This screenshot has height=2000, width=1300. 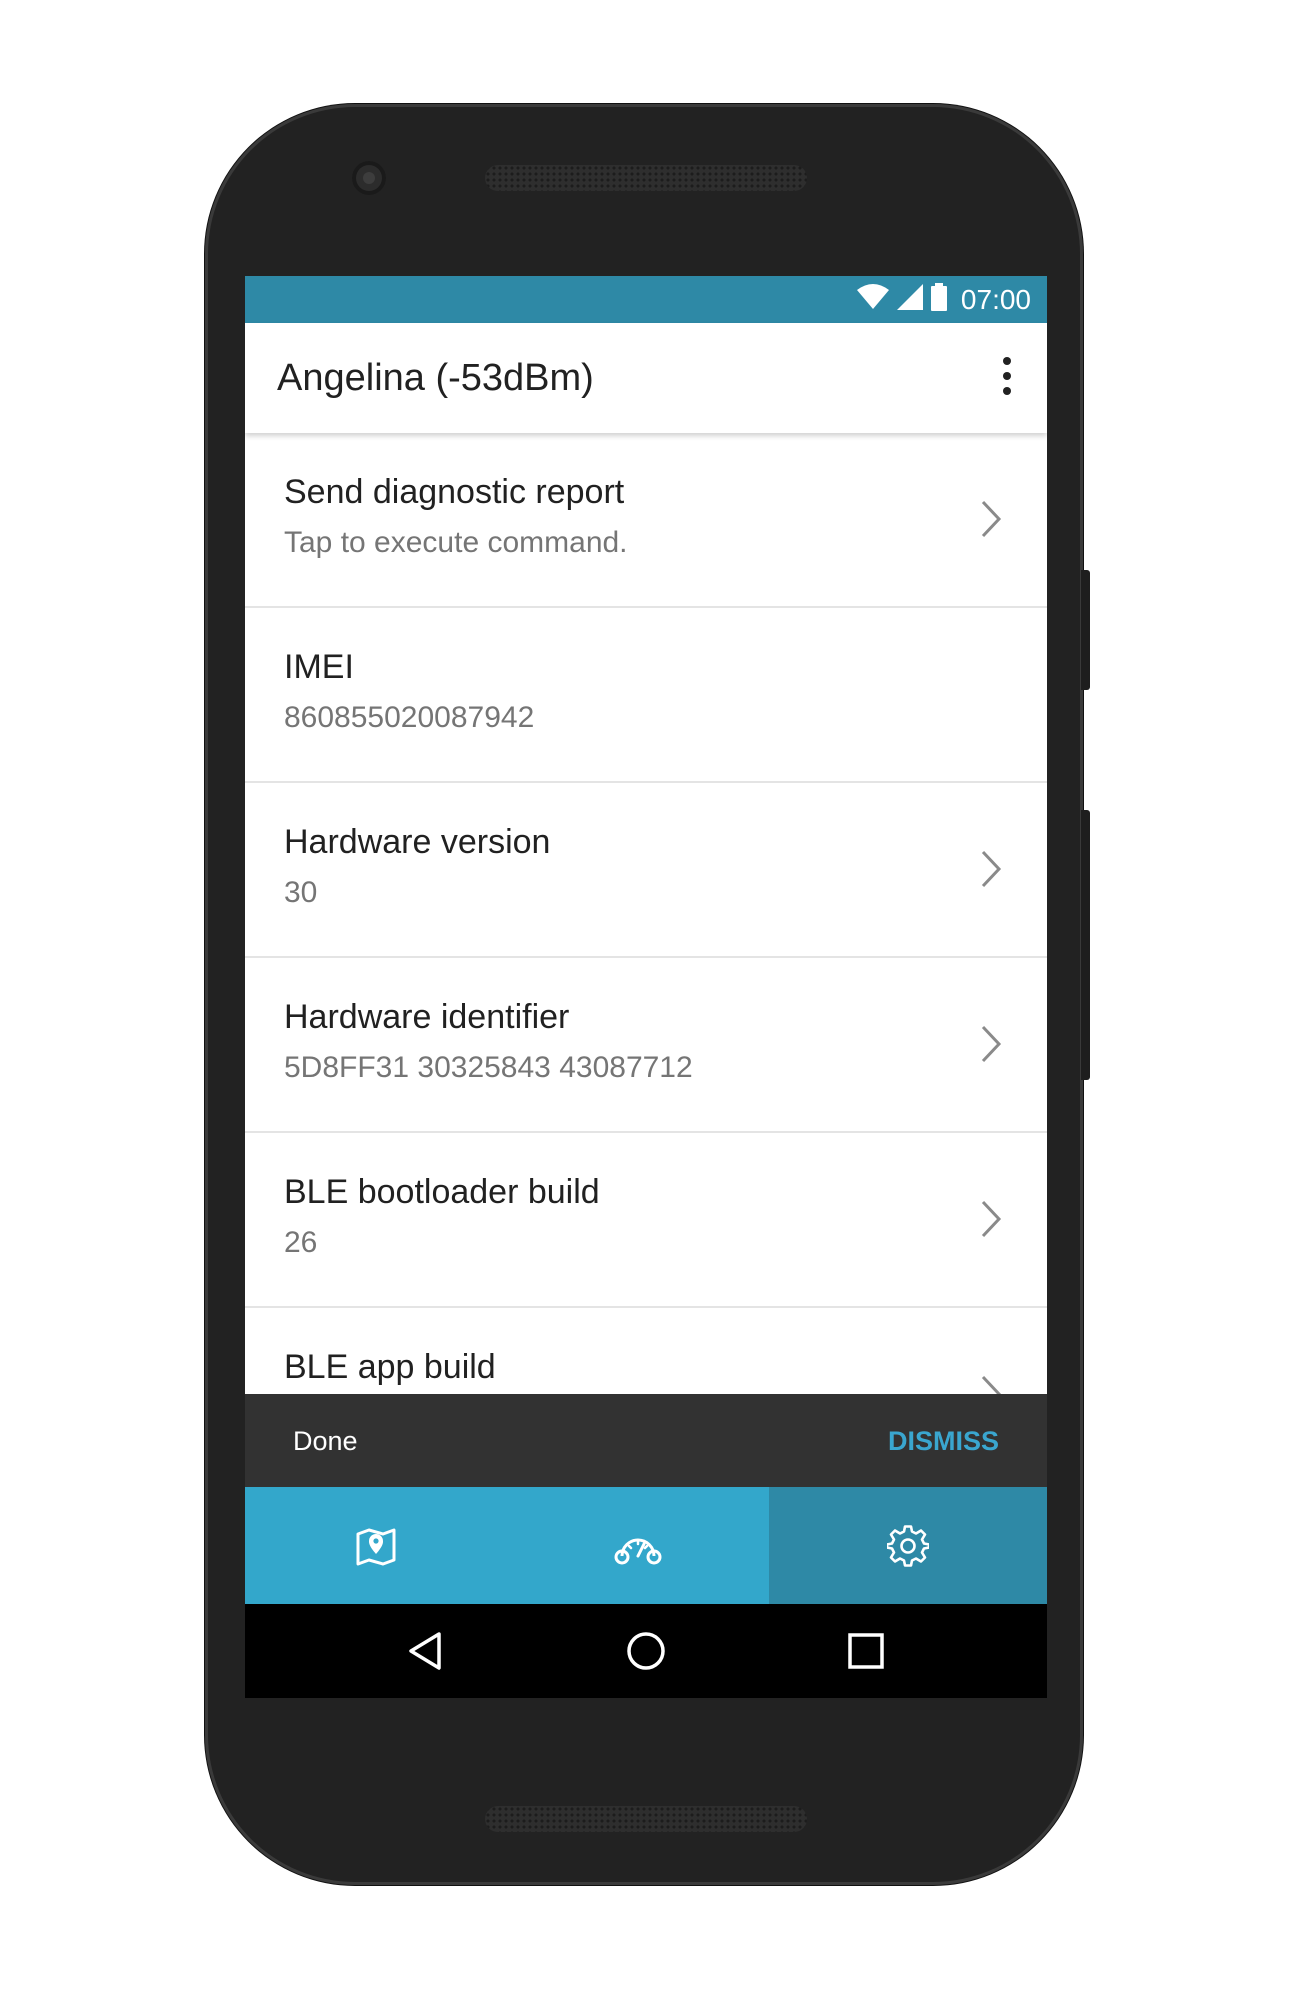 I want to click on list-item-title: Hardware version, so click(x=417, y=842).